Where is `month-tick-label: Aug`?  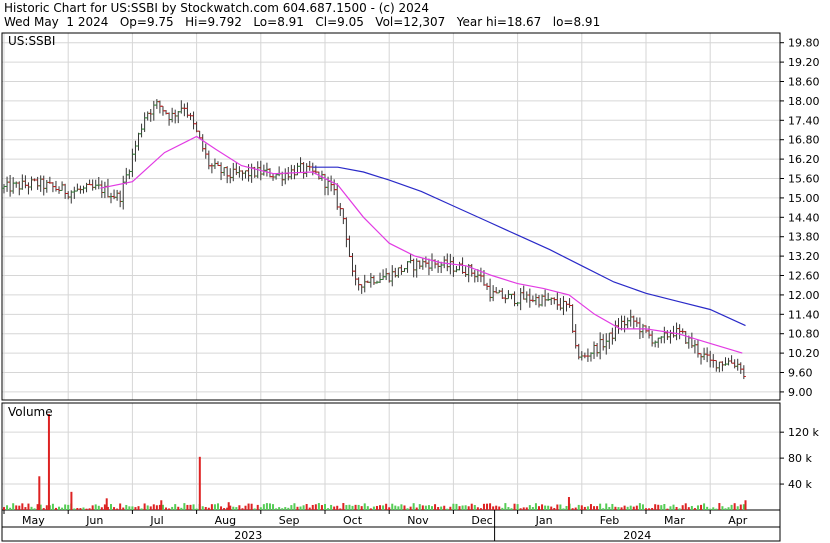
month-tick-label: Aug is located at coordinates (225, 520).